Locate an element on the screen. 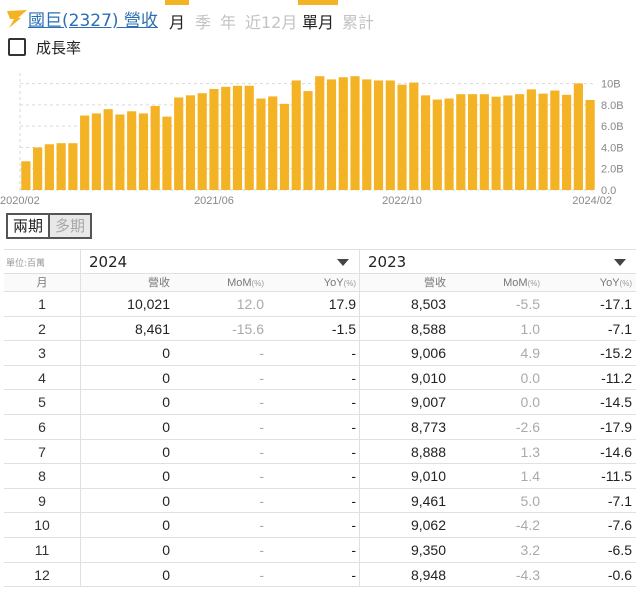 The width and height of the screenshot is (640, 592). yoy-2023-cell: -11.5 is located at coordinates (616, 476).